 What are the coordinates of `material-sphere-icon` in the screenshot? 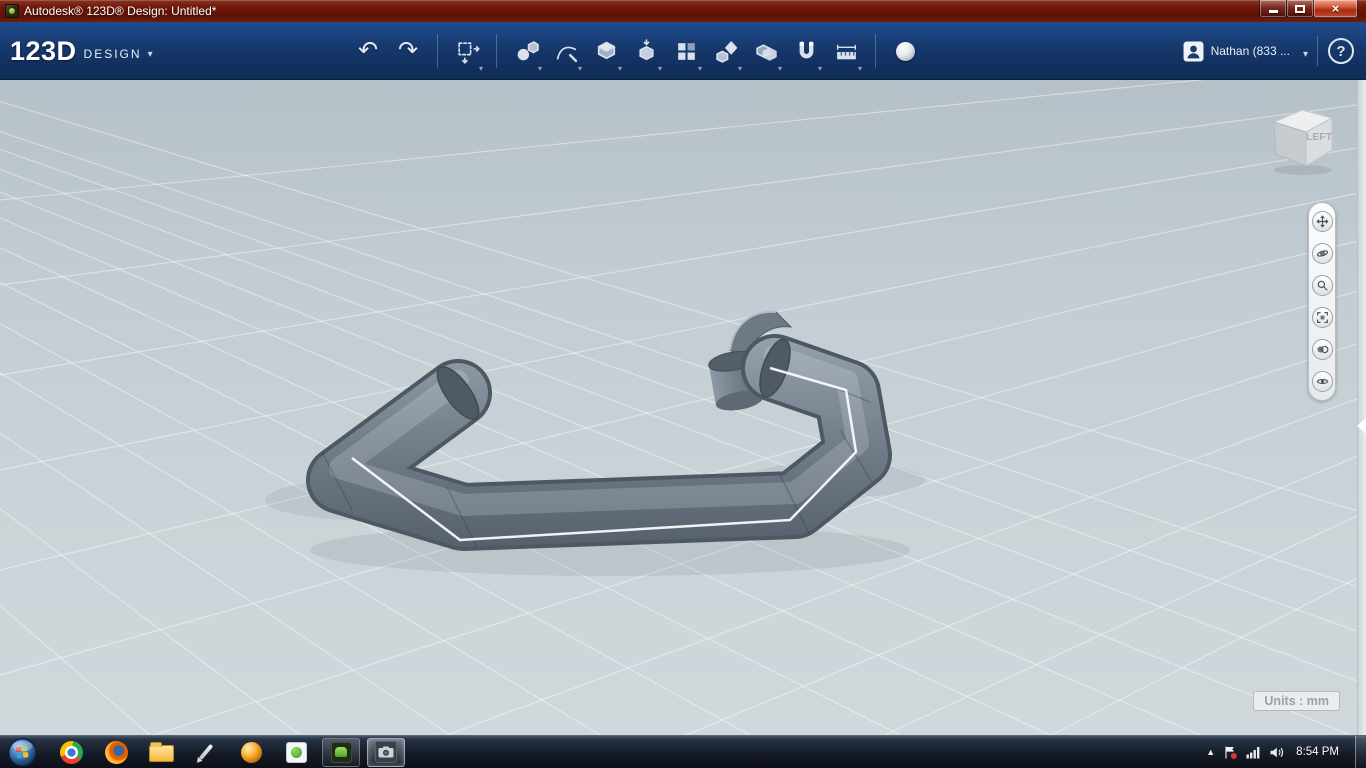 It's located at (905, 51).